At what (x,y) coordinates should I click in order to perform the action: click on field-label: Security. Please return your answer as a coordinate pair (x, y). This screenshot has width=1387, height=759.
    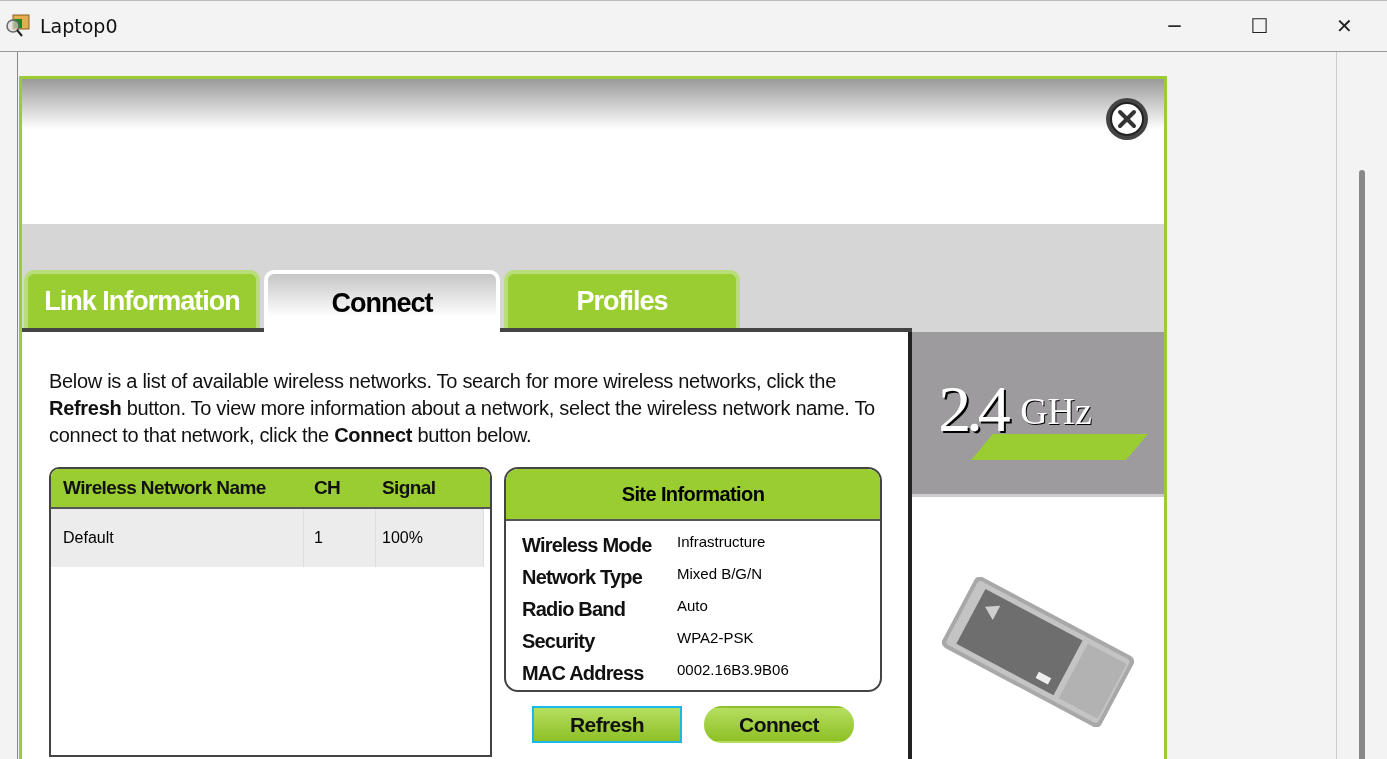
    Looking at the image, I should click on (559, 641).